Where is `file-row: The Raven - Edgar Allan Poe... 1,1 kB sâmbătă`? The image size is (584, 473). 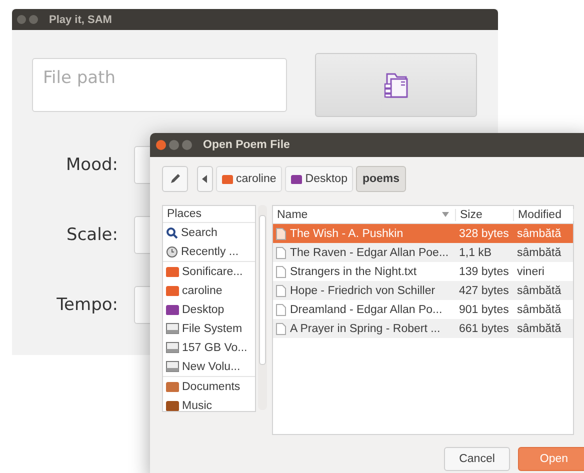 file-row: The Raven - Edgar Allan Poe... 1,1 kB sâmbătă is located at coordinates (423, 252).